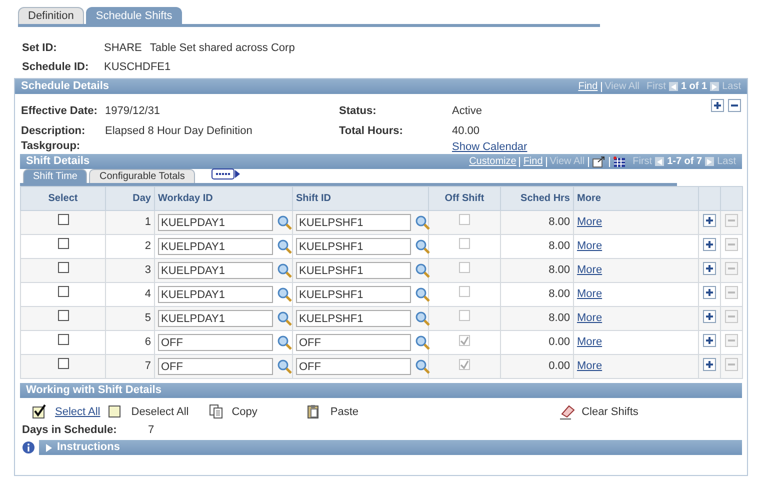 This screenshot has height=477, width=768. I want to click on page-range: 1-7 of 7, so click(684, 162).